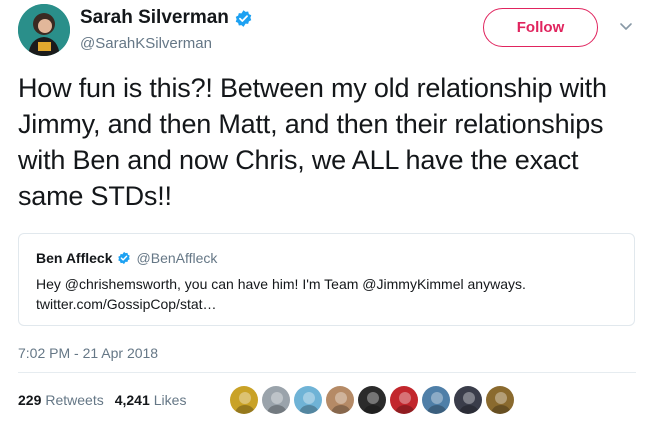 The width and height of the screenshot is (654, 422). Describe the element at coordinates (540, 27) in the screenshot. I see `follow-button: Follow` at that location.